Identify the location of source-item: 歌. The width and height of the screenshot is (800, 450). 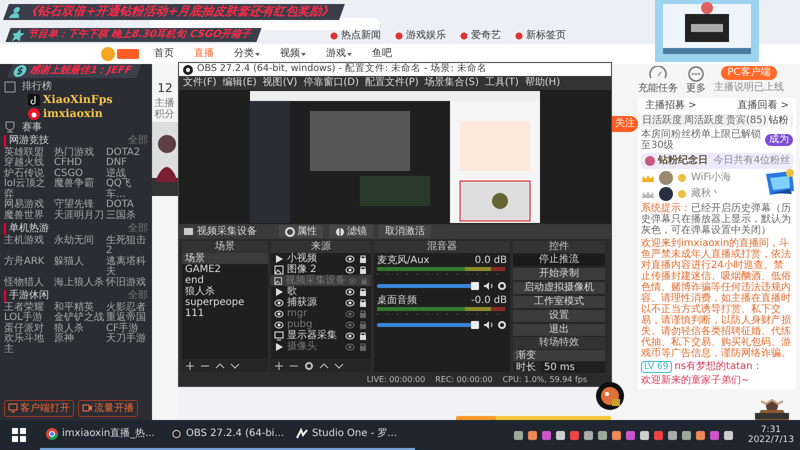
(321, 291).